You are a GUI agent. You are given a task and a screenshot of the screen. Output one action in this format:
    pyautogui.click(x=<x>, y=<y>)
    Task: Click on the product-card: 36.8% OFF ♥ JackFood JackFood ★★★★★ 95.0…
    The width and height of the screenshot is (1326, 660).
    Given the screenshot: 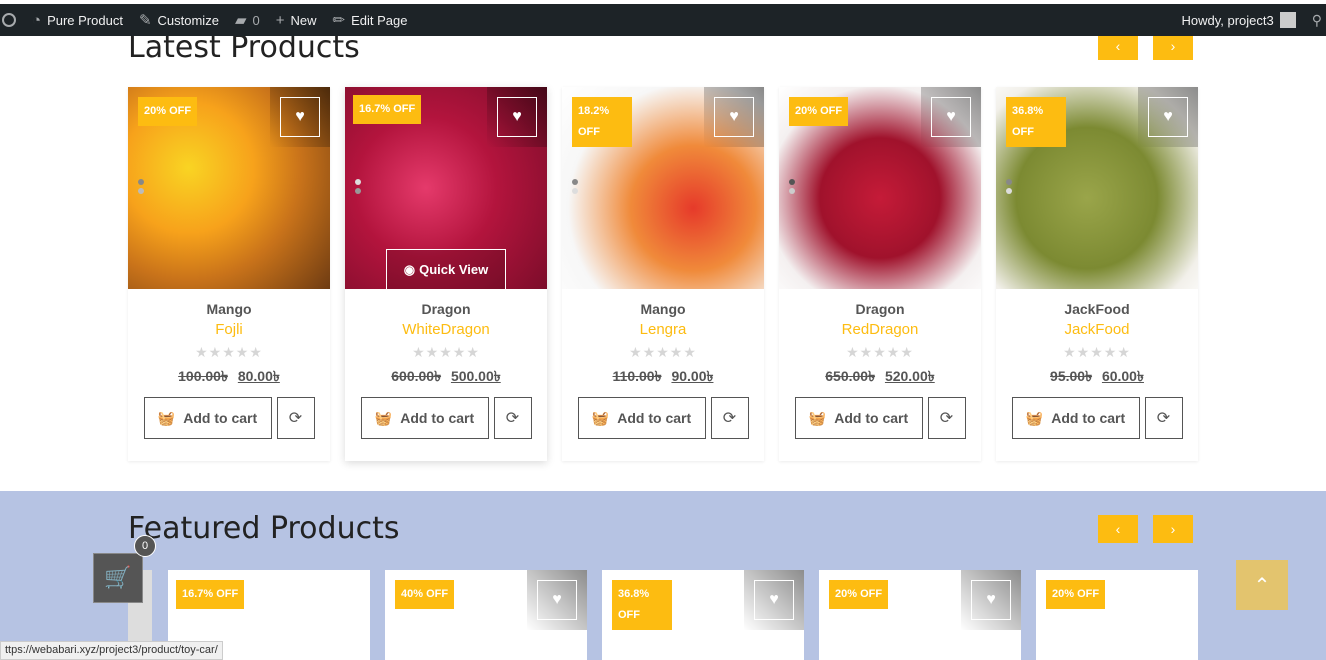 What is the action you would take?
    pyautogui.click(x=1097, y=274)
    